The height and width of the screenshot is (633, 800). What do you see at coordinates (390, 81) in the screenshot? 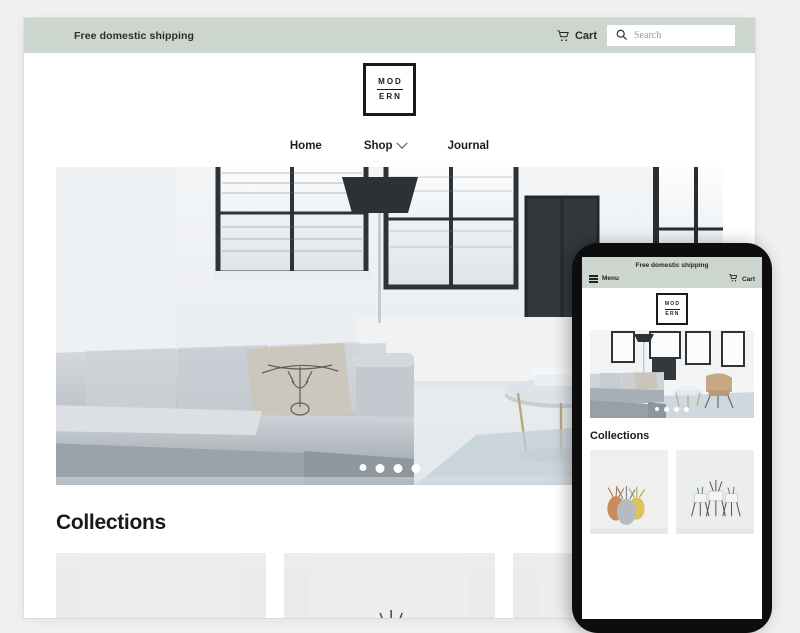
I see `logo-line-1: MOD` at bounding box center [390, 81].